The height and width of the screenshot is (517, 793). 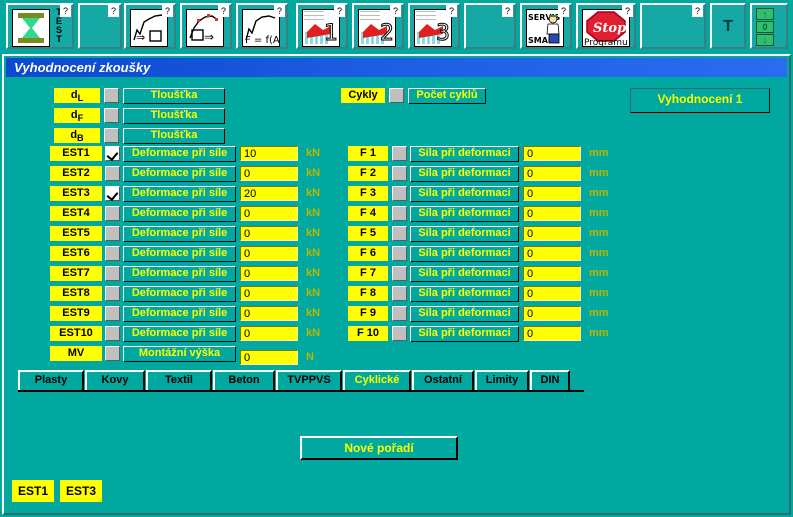 What do you see at coordinates (552, 273) in the screenshot?
I see `row-f7-value: 0` at bounding box center [552, 273].